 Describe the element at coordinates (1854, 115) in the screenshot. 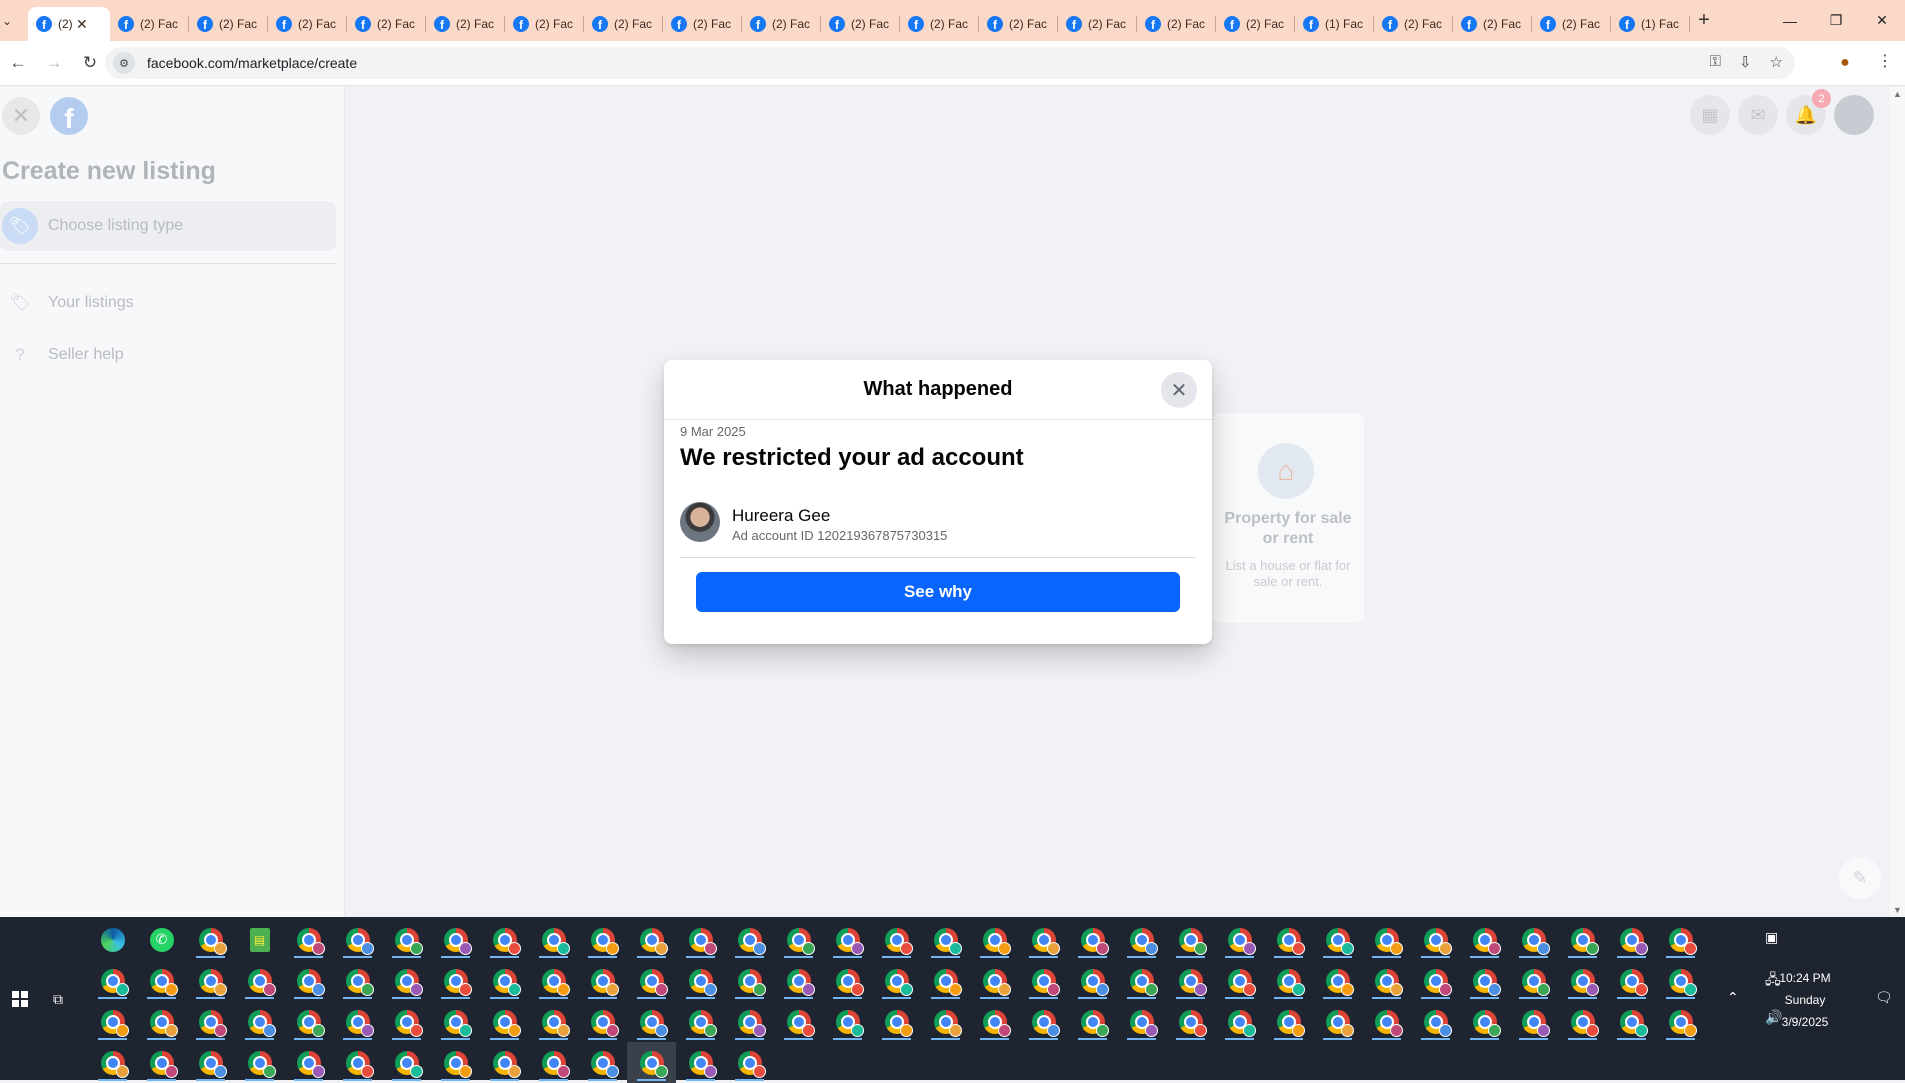

I see `account-avatar` at that location.